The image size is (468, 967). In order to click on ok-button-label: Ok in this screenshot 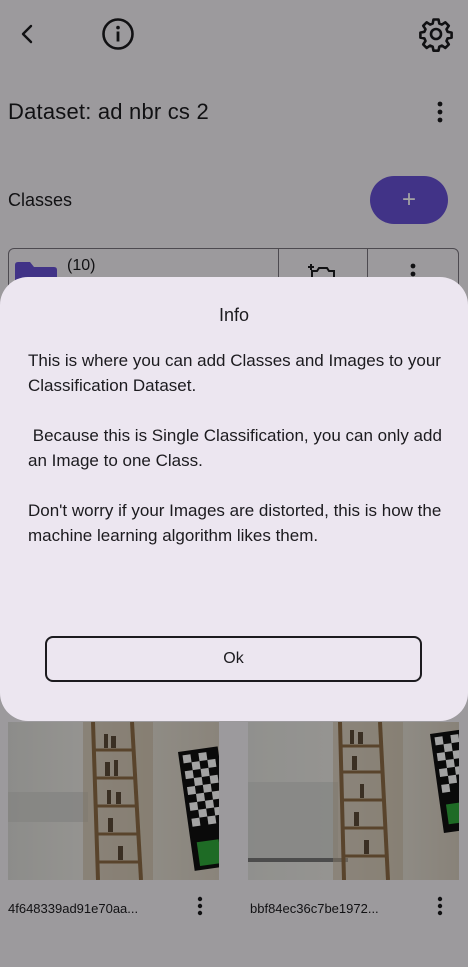, I will do `click(233, 658)`.